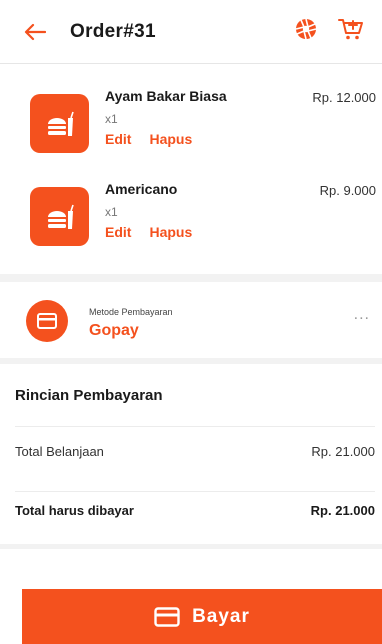 The height and width of the screenshot is (644, 382). Describe the element at coordinates (59, 451) in the screenshot. I see `subtotal-label: Total Belanjaan` at that location.